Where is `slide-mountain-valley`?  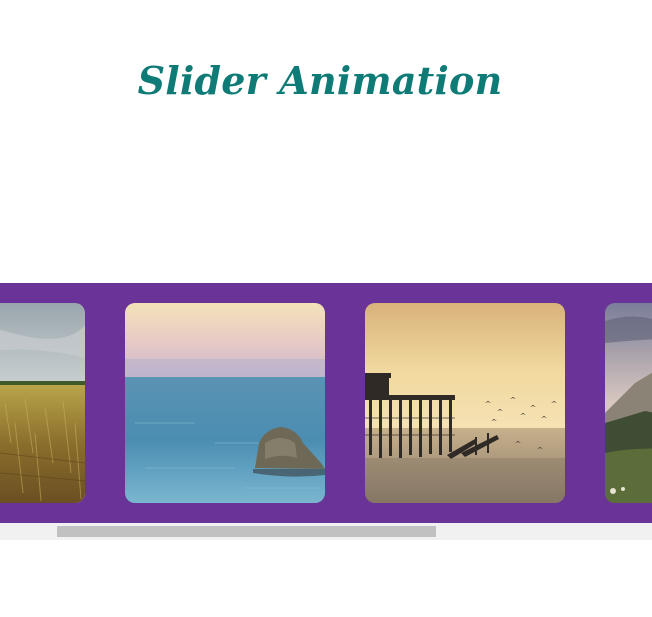
slide-mountain-valley is located at coordinates (628, 403).